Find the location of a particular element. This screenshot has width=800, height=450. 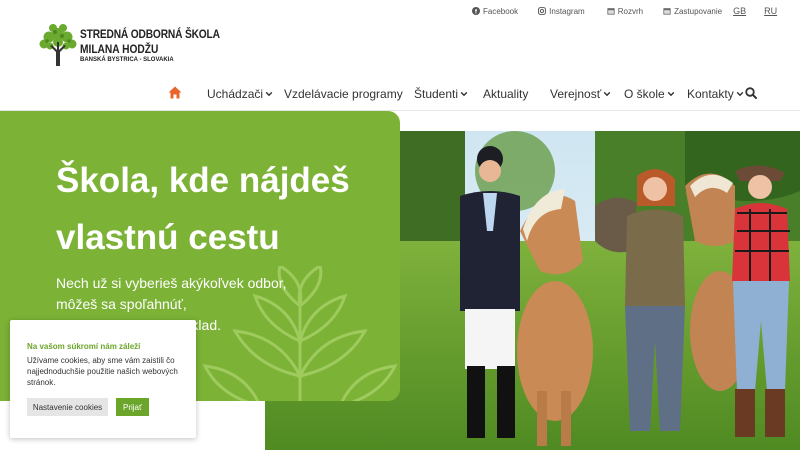

nav-item-verejnost: Verejnosť is located at coordinates (580, 94).